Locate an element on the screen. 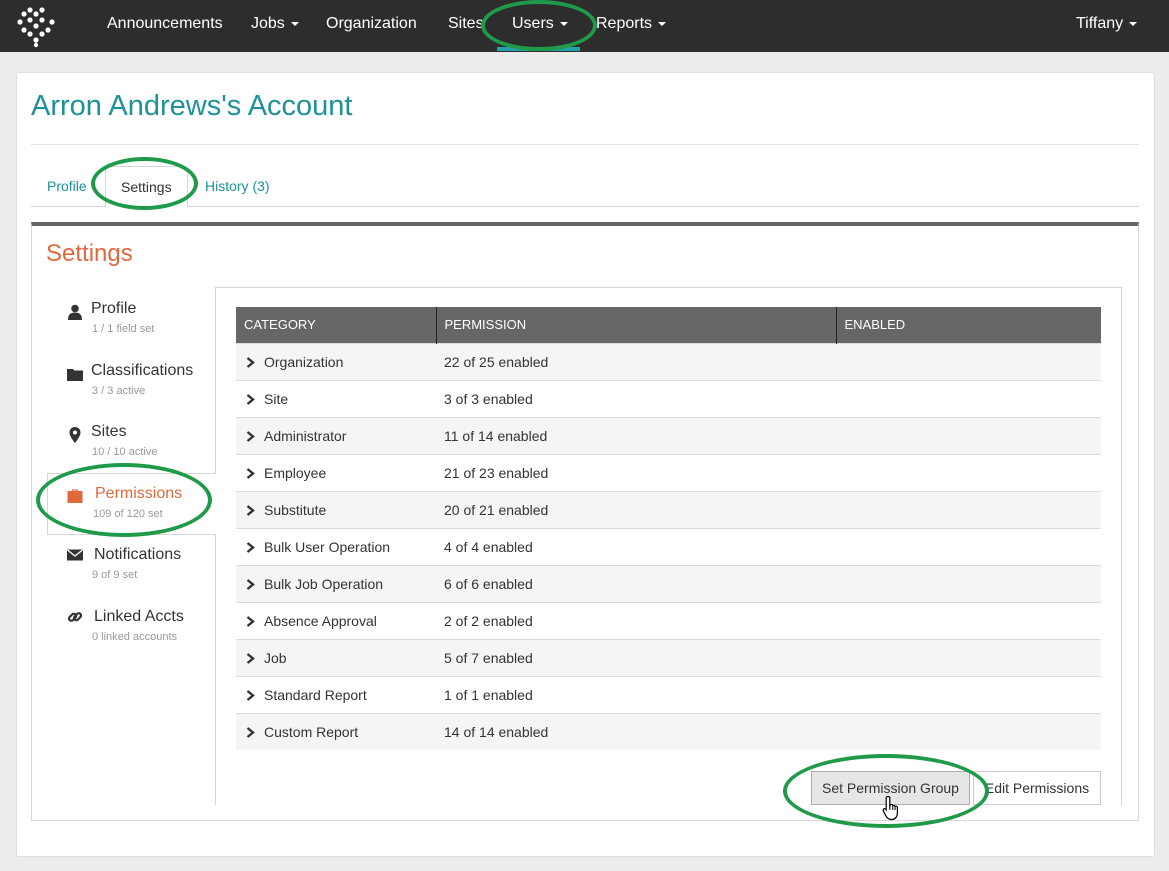 The image size is (1169, 871). briefcase-icon is located at coordinates (75, 496).